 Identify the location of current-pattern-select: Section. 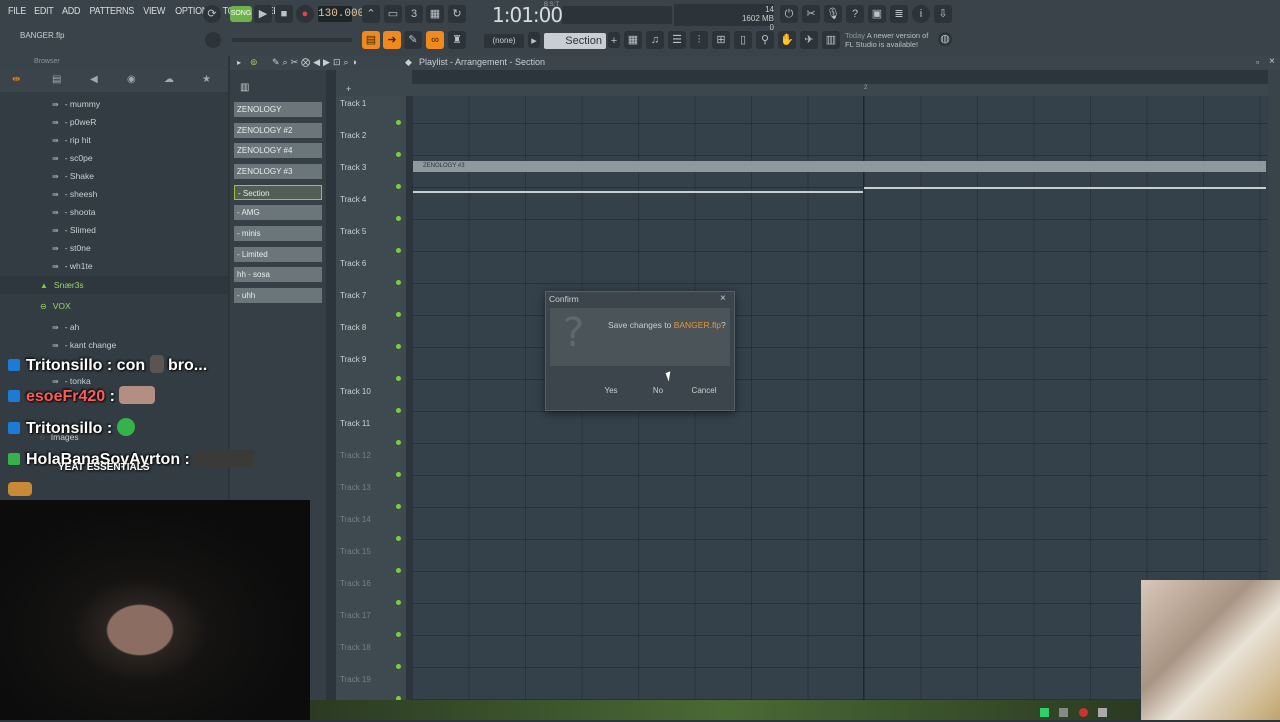
(575, 41).